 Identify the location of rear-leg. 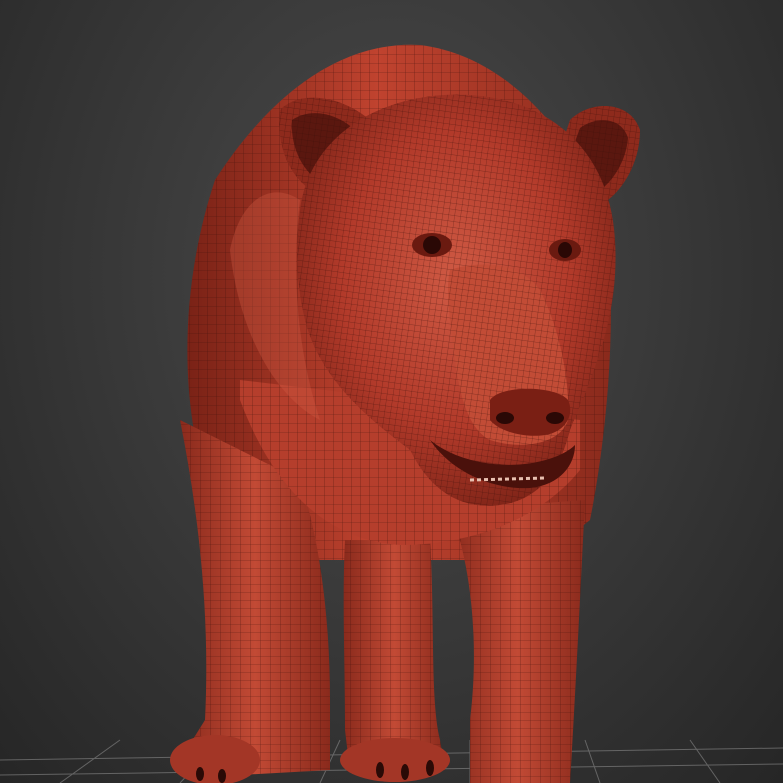
(394, 656).